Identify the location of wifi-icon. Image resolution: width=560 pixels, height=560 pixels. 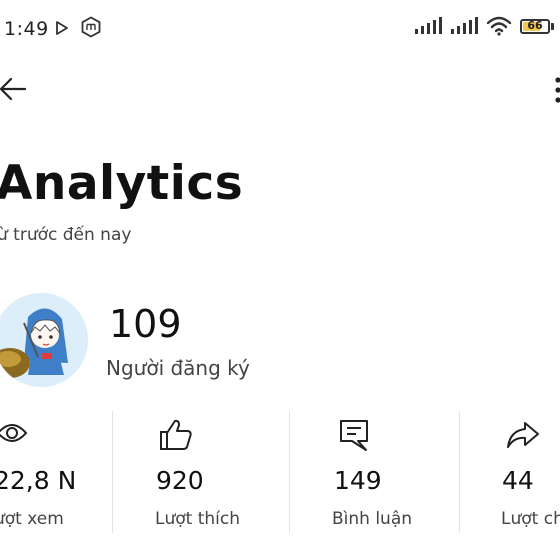
(499, 26).